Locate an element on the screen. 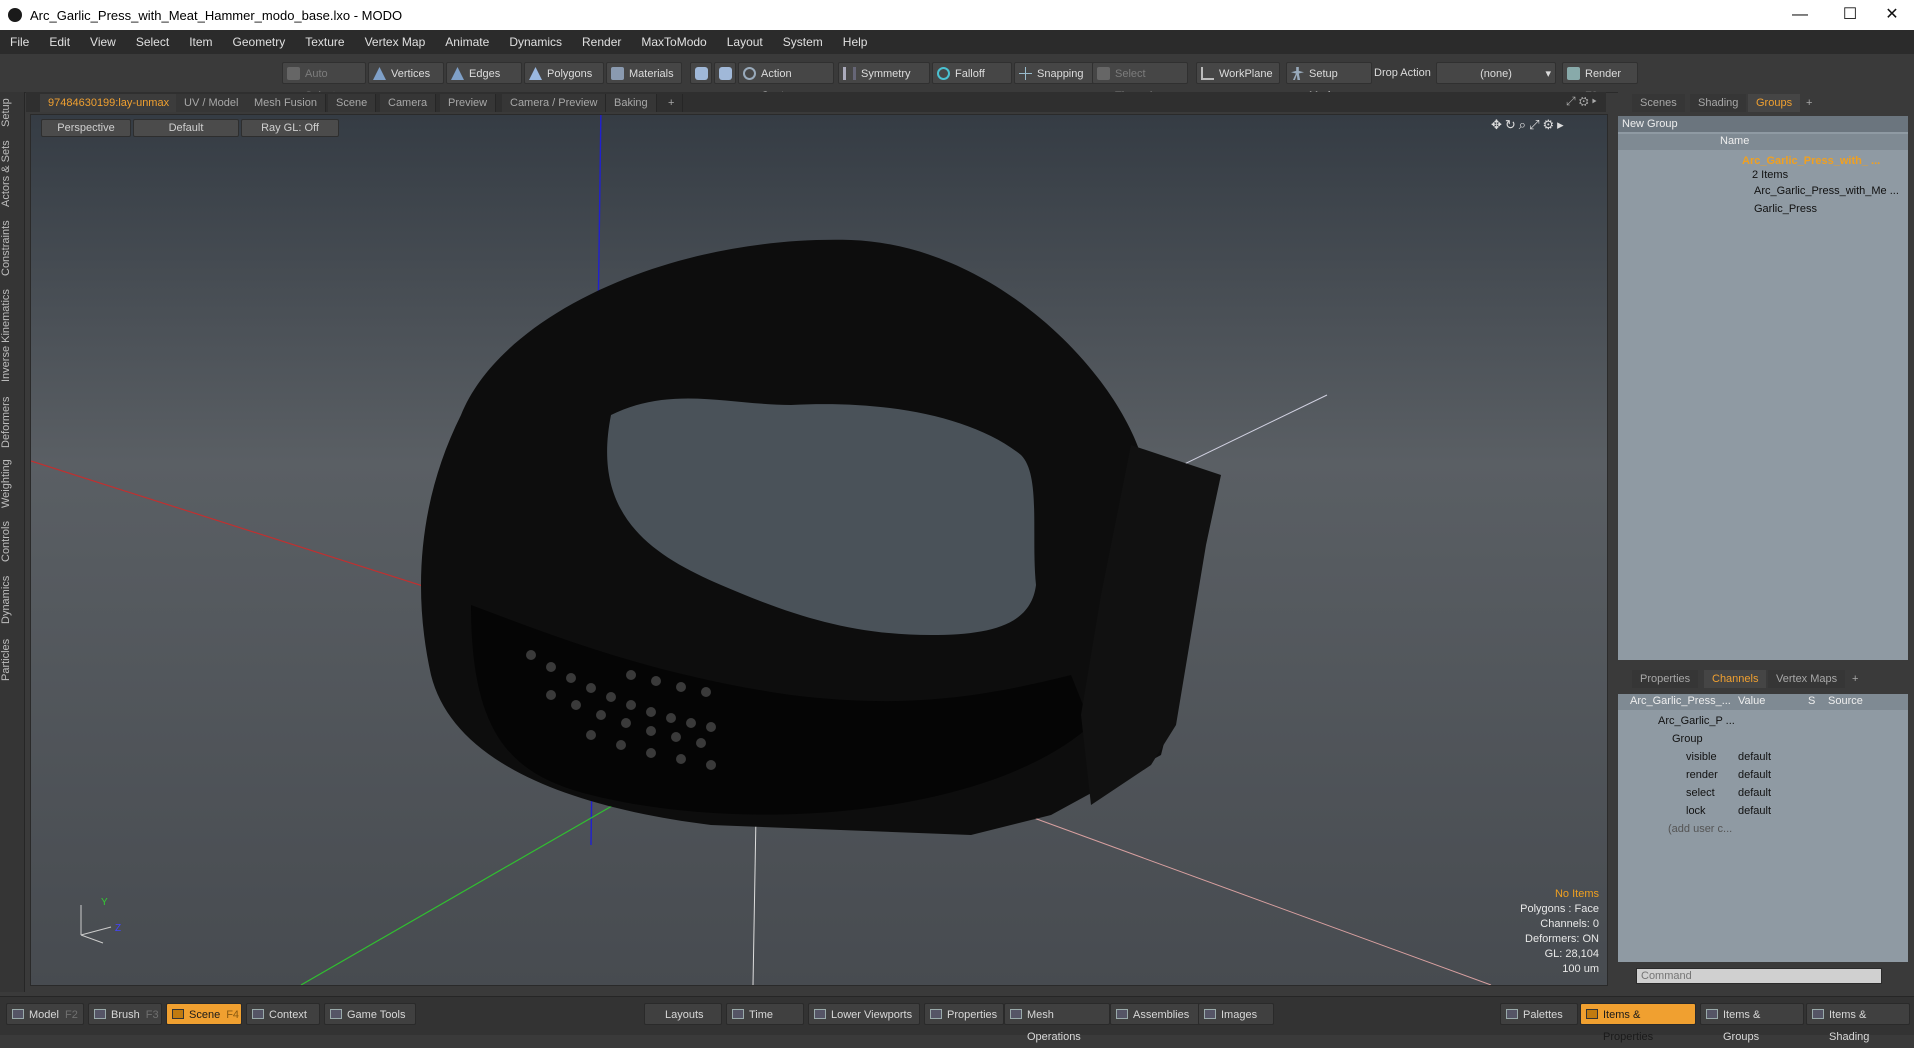 The height and width of the screenshot is (1048, 1914). tab-properties: Properties is located at coordinates (1665, 679).